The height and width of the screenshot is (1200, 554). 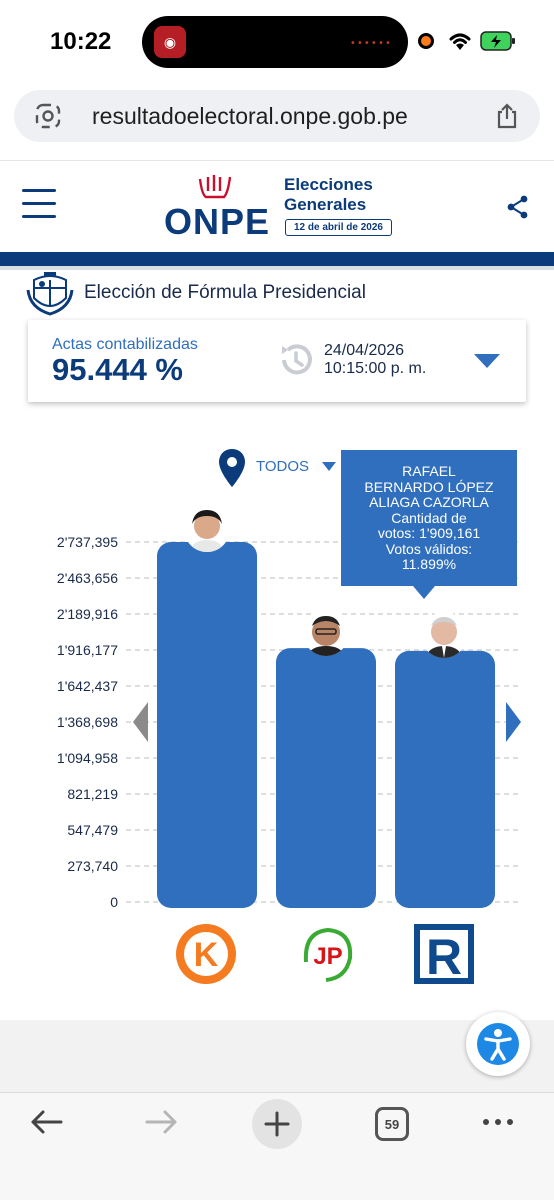 What do you see at coordinates (429, 533) in the screenshot?
I see `tooltip-line: votos: 1'909,161` at bounding box center [429, 533].